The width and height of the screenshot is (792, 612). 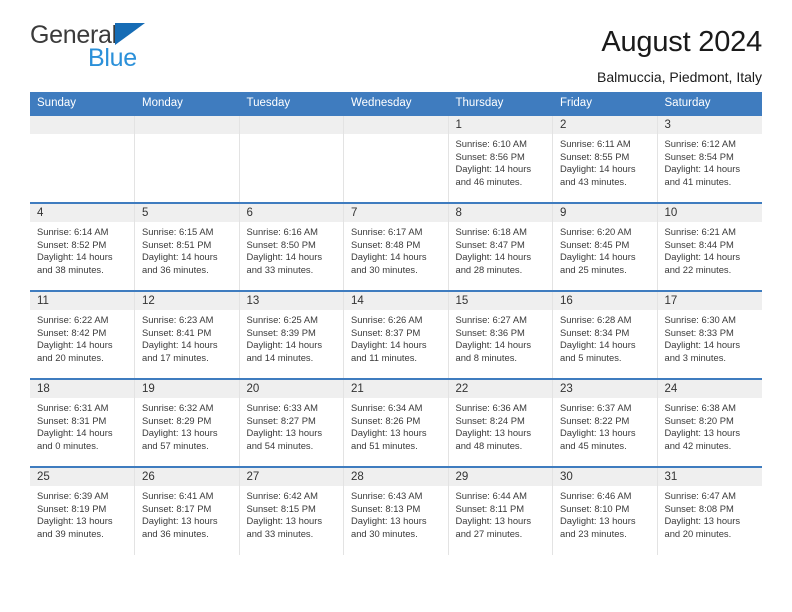 I want to click on sunrise-text: Sunrise: 6:46 AM, so click(x=596, y=495).